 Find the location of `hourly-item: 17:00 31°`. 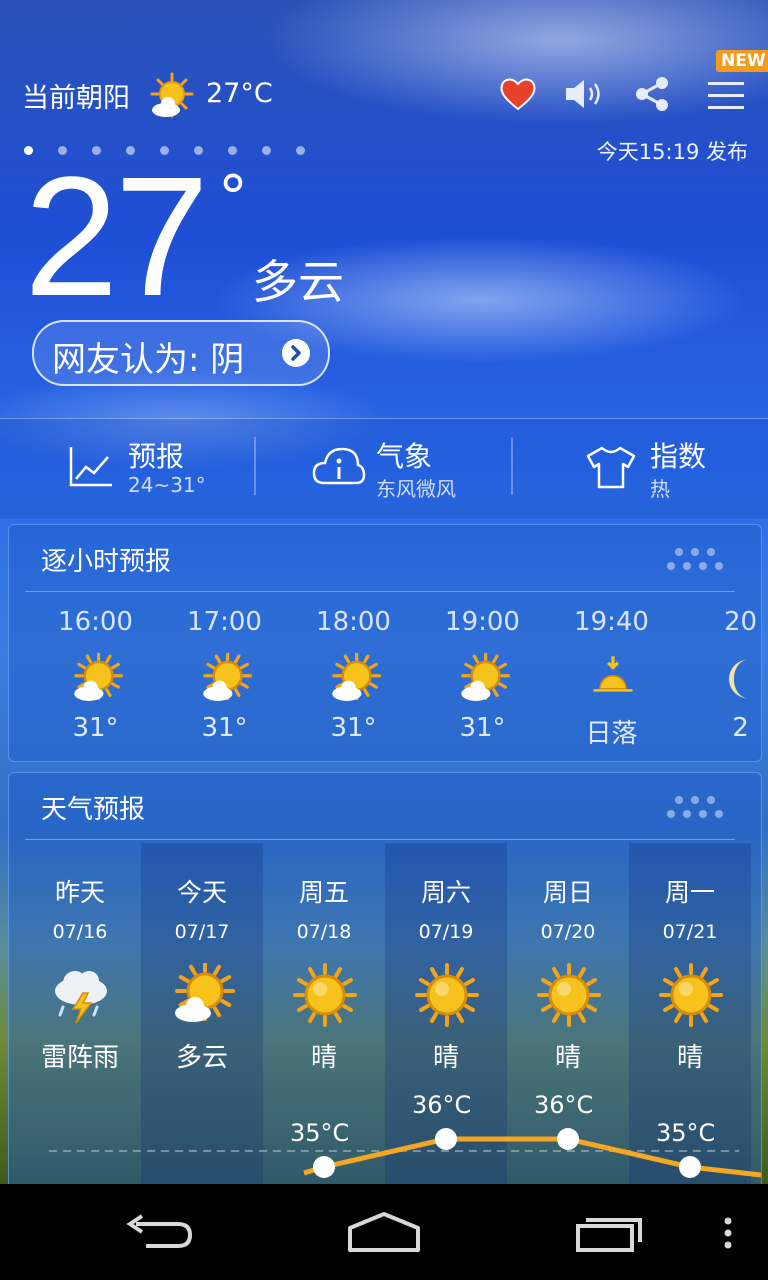

hourly-item: 17:00 31° is located at coordinates (224, 670).